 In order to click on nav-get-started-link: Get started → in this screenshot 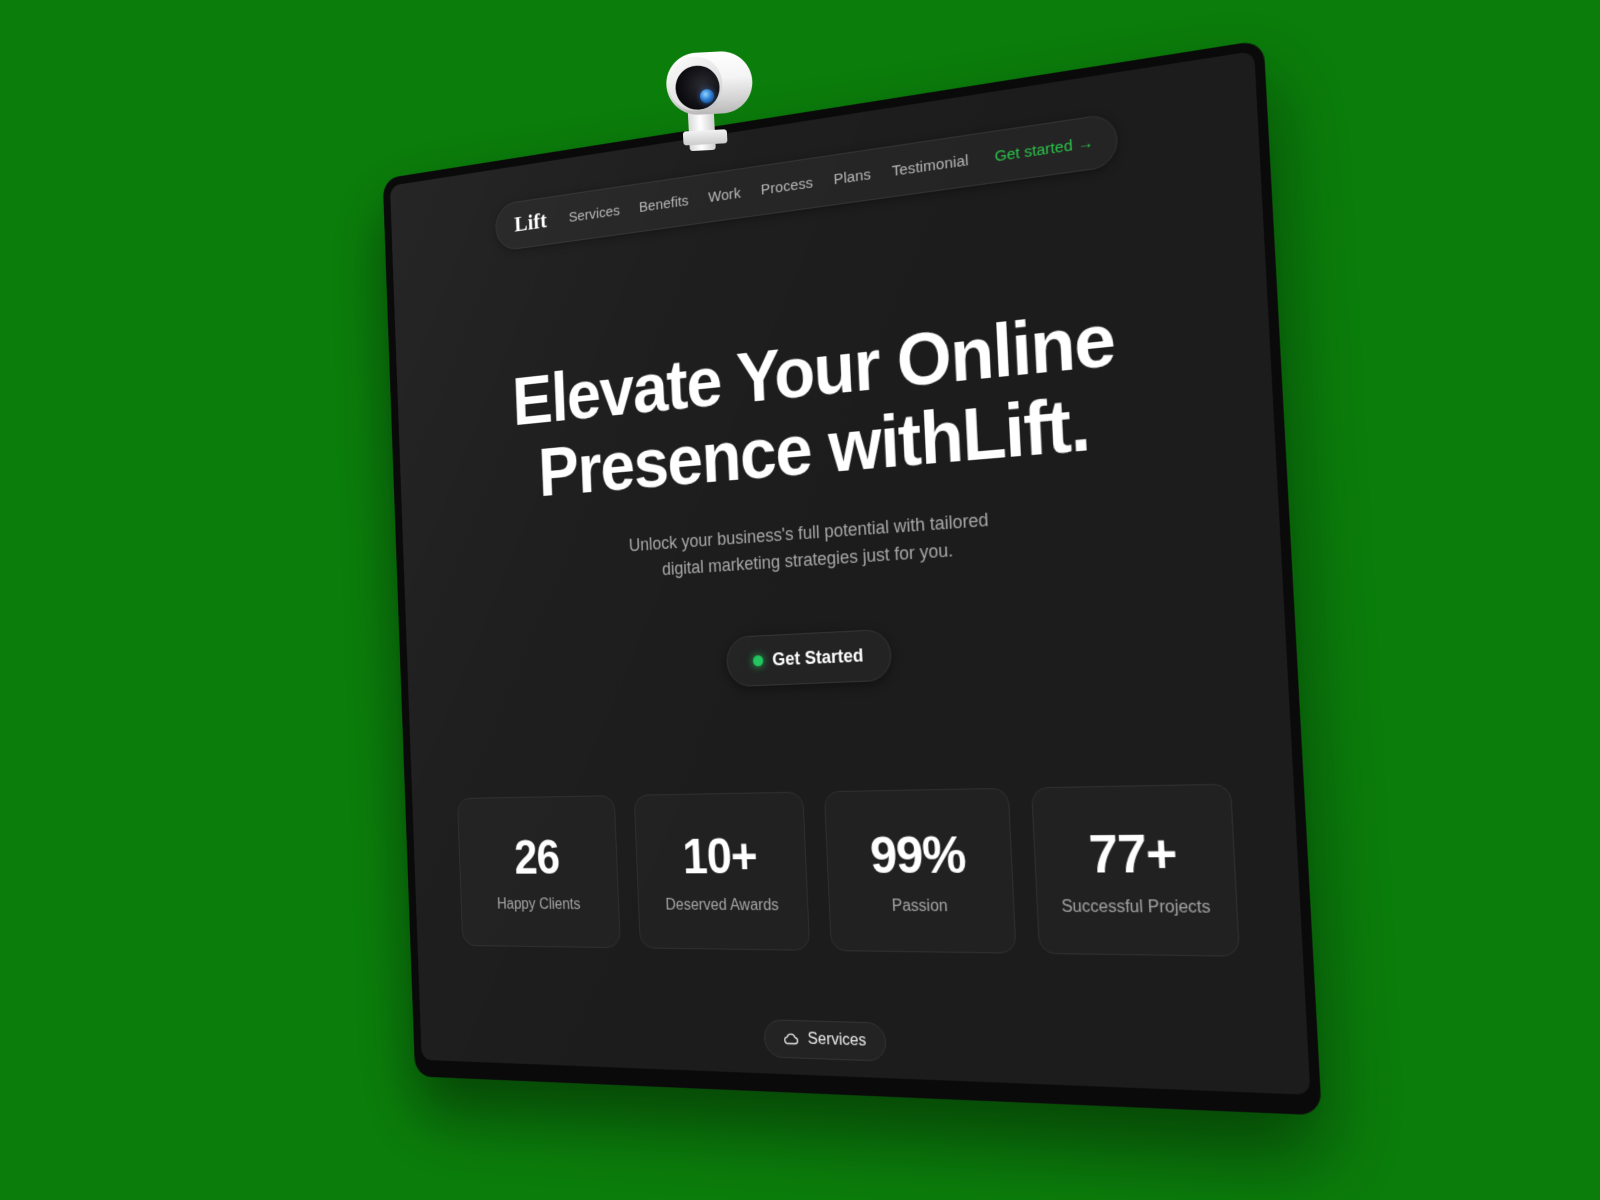, I will do `click(1044, 149)`.